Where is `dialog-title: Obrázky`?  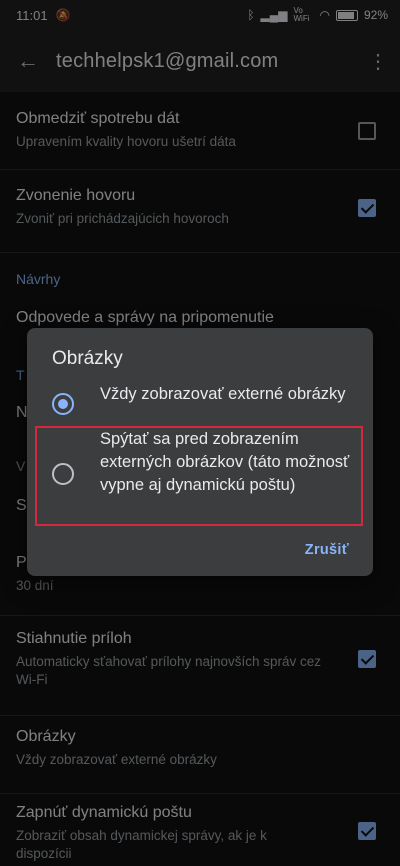 dialog-title: Obrázky is located at coordinates (87, 358).